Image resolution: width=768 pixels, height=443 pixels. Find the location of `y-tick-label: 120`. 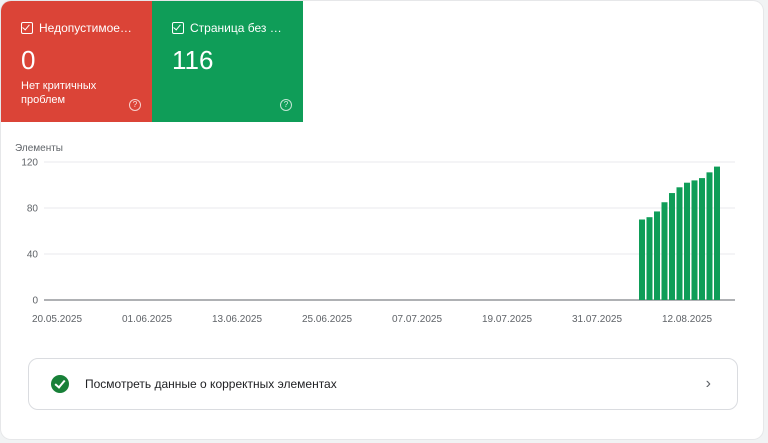

y-tick-label: 120 is located at coordinates (29, 163).